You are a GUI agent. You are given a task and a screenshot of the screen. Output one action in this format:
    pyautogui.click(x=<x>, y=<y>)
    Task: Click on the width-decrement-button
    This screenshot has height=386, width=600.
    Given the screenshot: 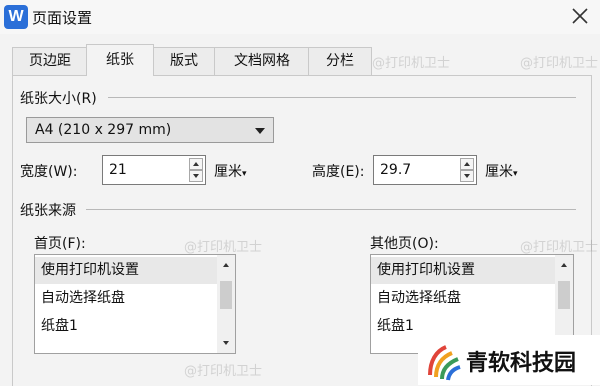 What is the action you would take?
    pyautogui.click(x=196, y=176)
    